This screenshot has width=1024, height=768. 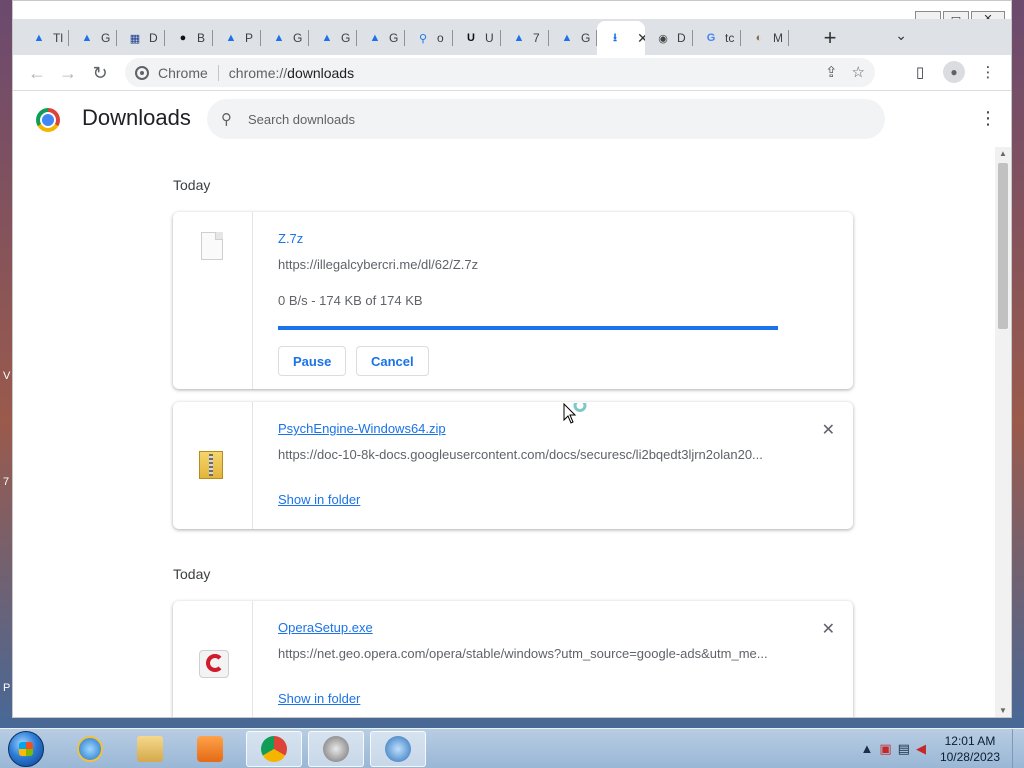 I want to click on windows-taskbar: ▲ ▣ ▤ ◀ 12:01 AM 10/28/2023, so click(x=512, y=748).